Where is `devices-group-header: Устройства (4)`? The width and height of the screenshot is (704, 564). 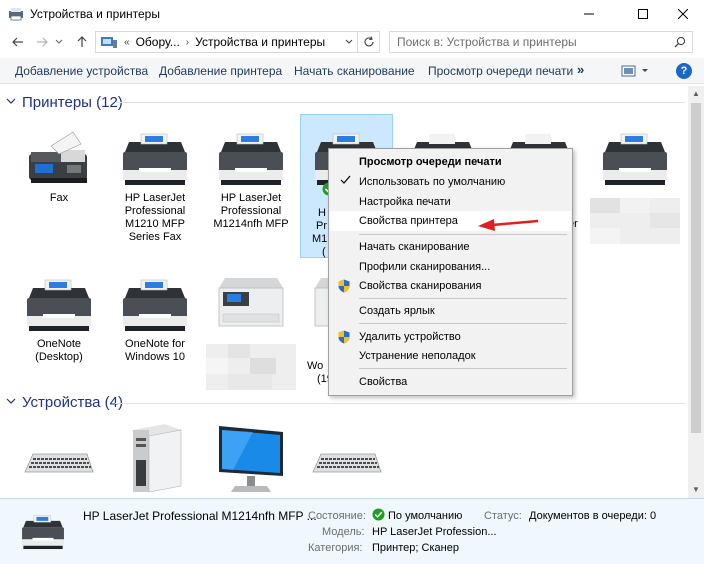 devices-group-header: Устройства (4) is located at coordinates (64, 402).